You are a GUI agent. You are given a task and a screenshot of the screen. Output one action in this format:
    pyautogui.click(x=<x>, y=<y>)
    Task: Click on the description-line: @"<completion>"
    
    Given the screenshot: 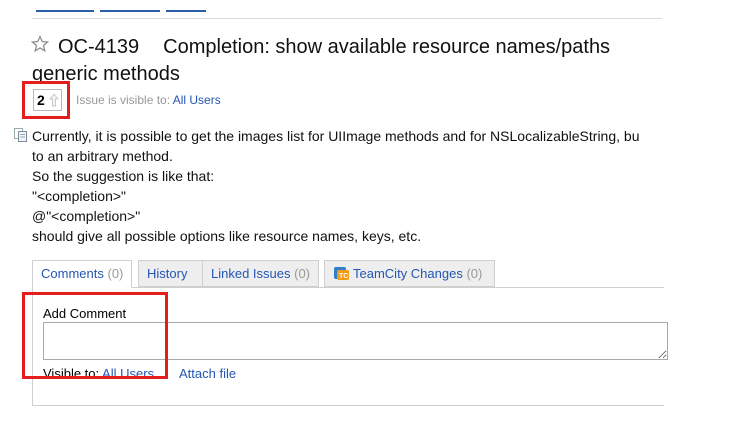 What is the action you would take?
    pyautogui.click(x=86, y=216)
    